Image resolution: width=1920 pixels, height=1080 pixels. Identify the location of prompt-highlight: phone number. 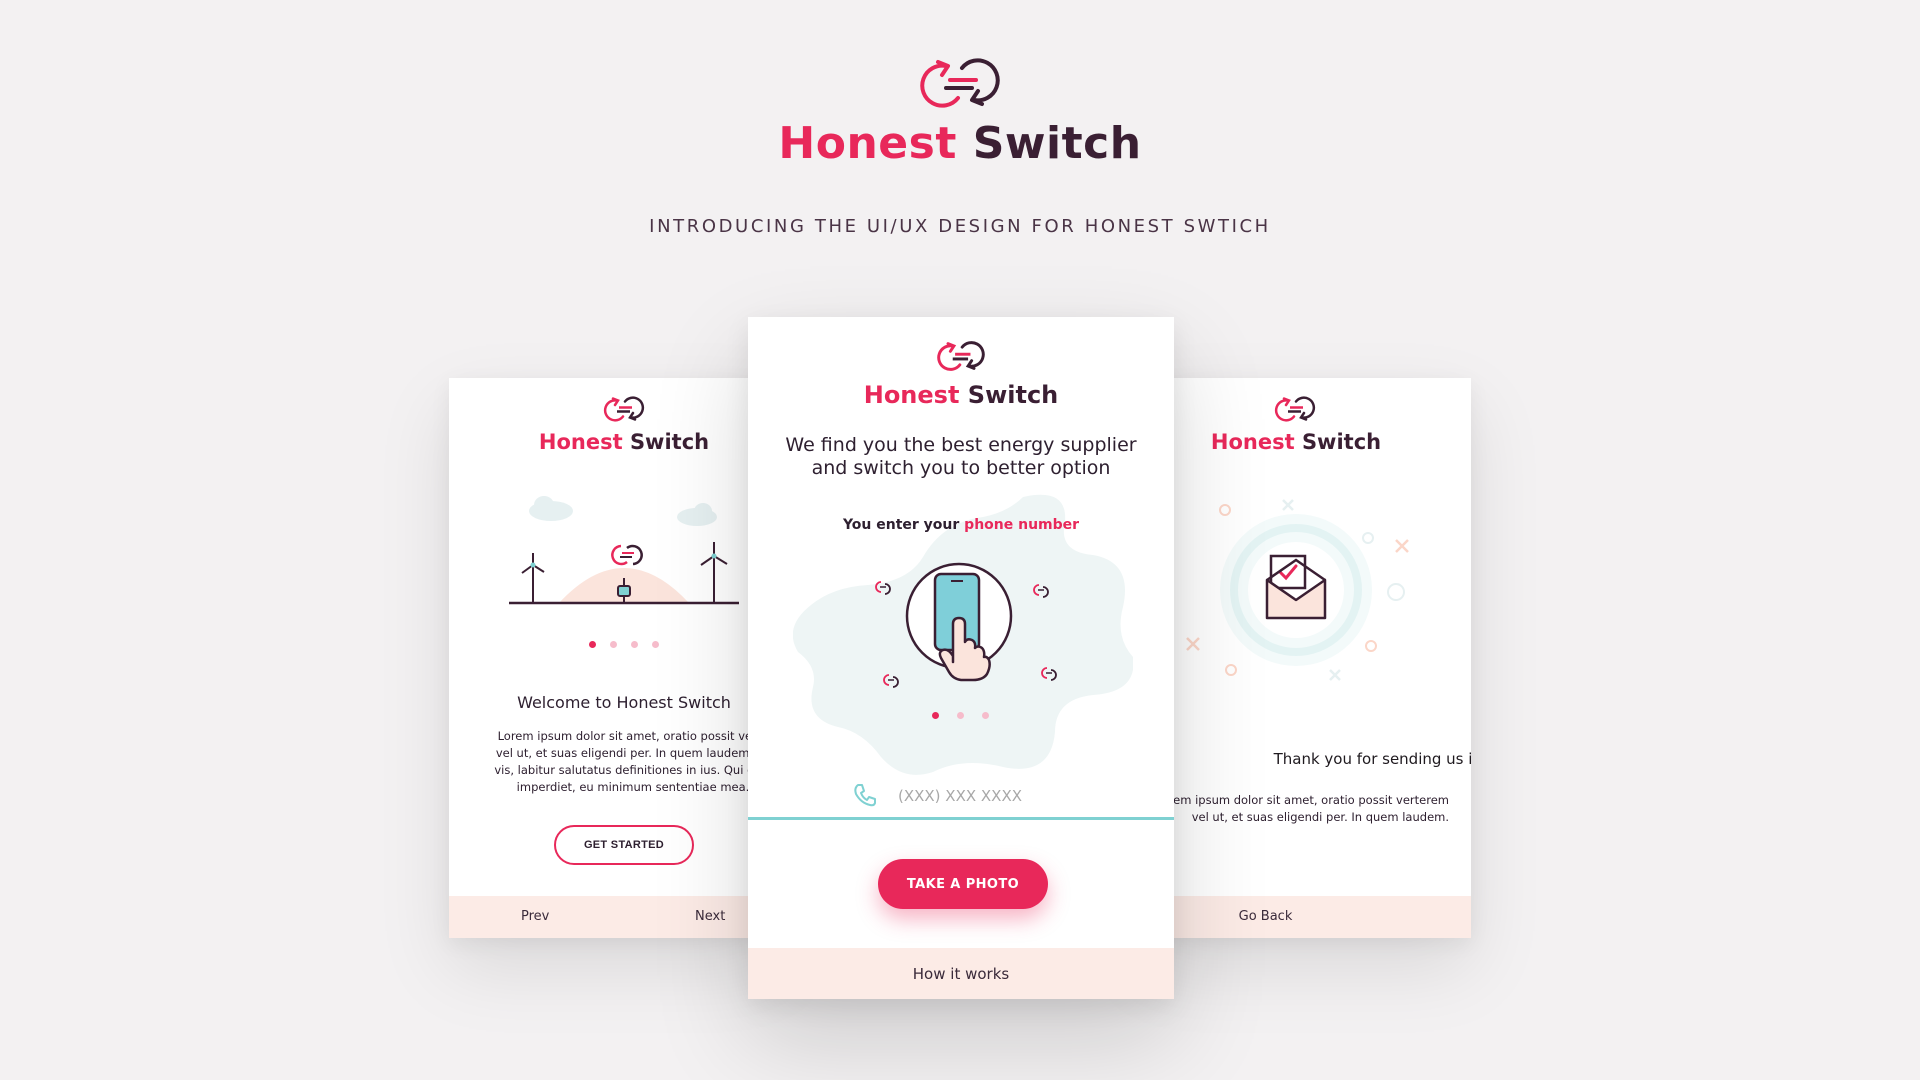
(1022, 525).